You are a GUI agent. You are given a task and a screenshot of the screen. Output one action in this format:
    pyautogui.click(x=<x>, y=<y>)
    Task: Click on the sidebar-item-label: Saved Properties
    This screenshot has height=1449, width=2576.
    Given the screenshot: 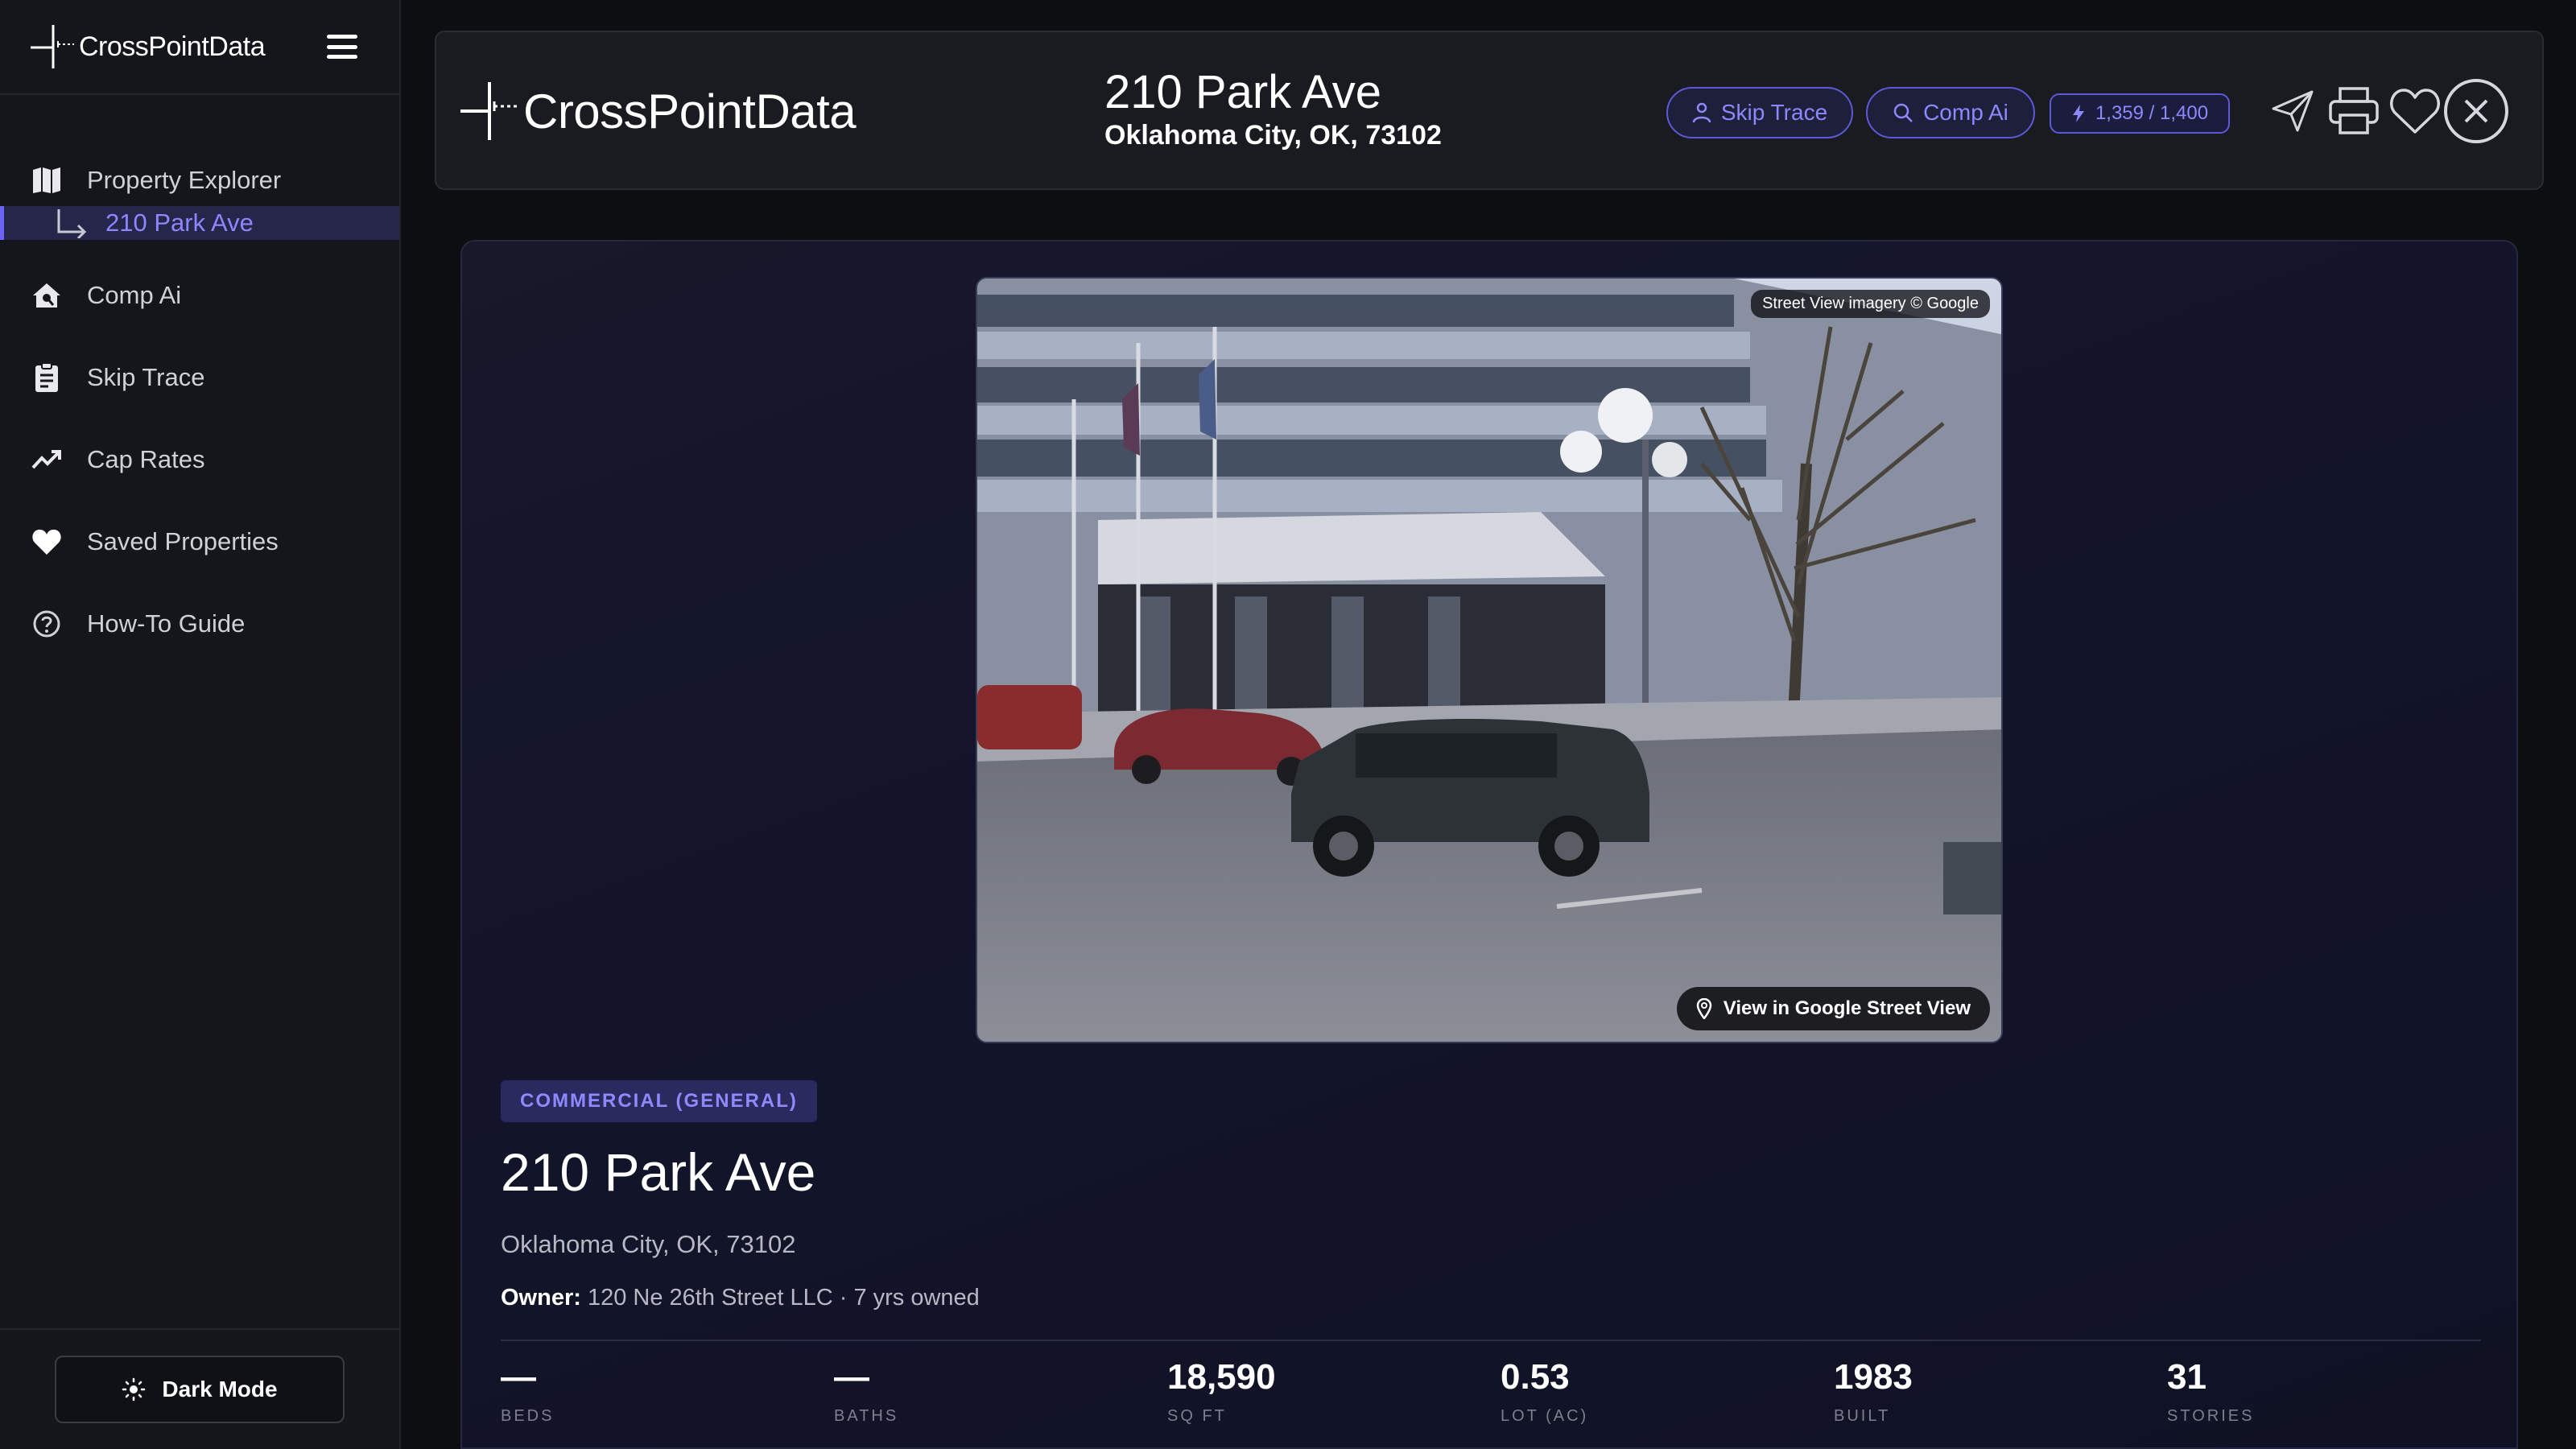 What is the action you would take?
    pyautogui.click(x=183, y=541)
    